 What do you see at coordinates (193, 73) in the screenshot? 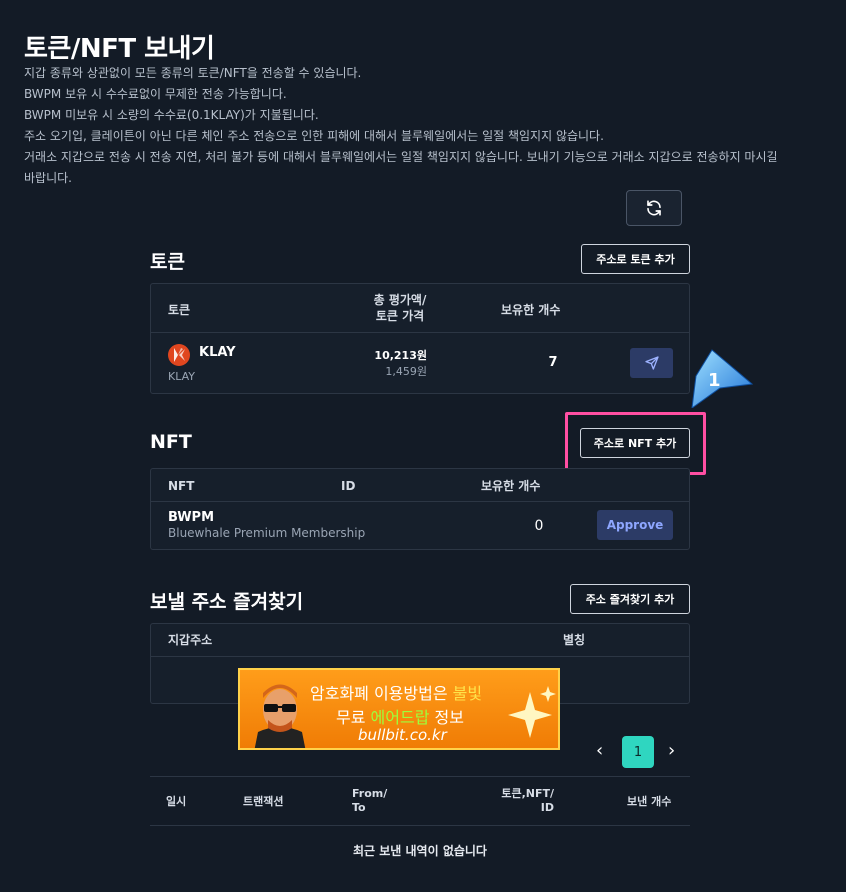
I see `notice-line: 지갑 종류와 상관없이 모든 종류의 토큰/NFT을 전송할 수 있습니다.` at bounding box center [193, 73].